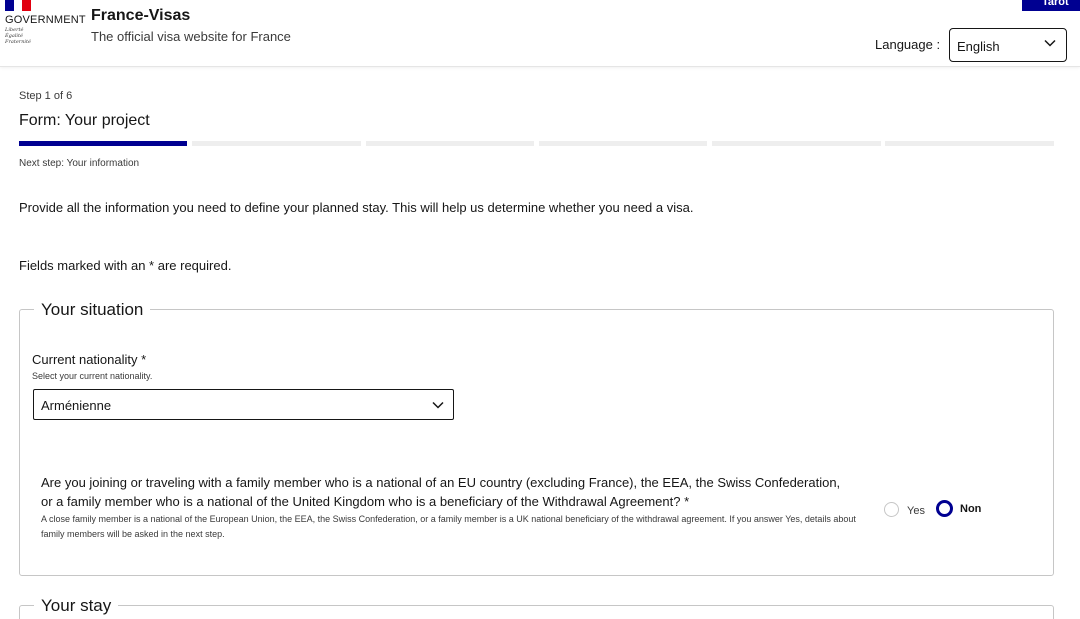  What do you see at coordinates (908, 44) in the screenshot?
I see `language-label: Language :` at bounding box center [908, 44].